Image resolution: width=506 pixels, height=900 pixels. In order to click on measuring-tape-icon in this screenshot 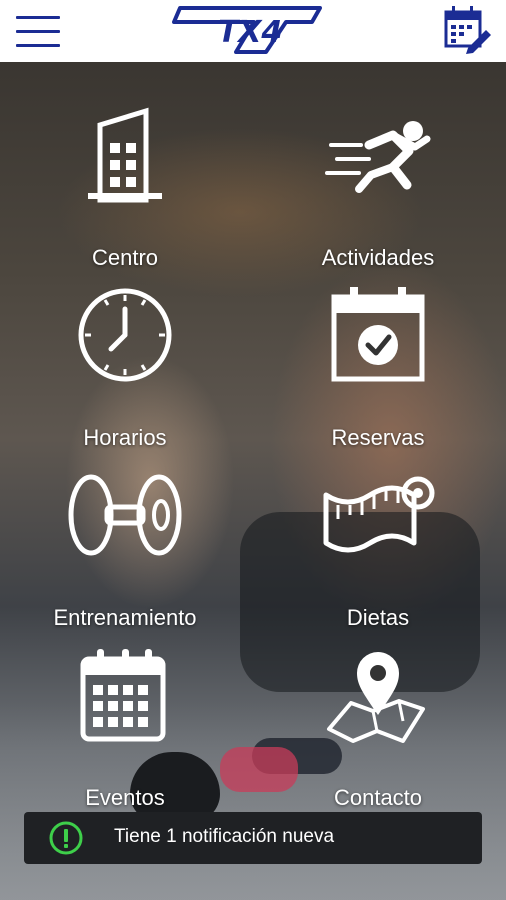, I will do `click(379, 514)`.